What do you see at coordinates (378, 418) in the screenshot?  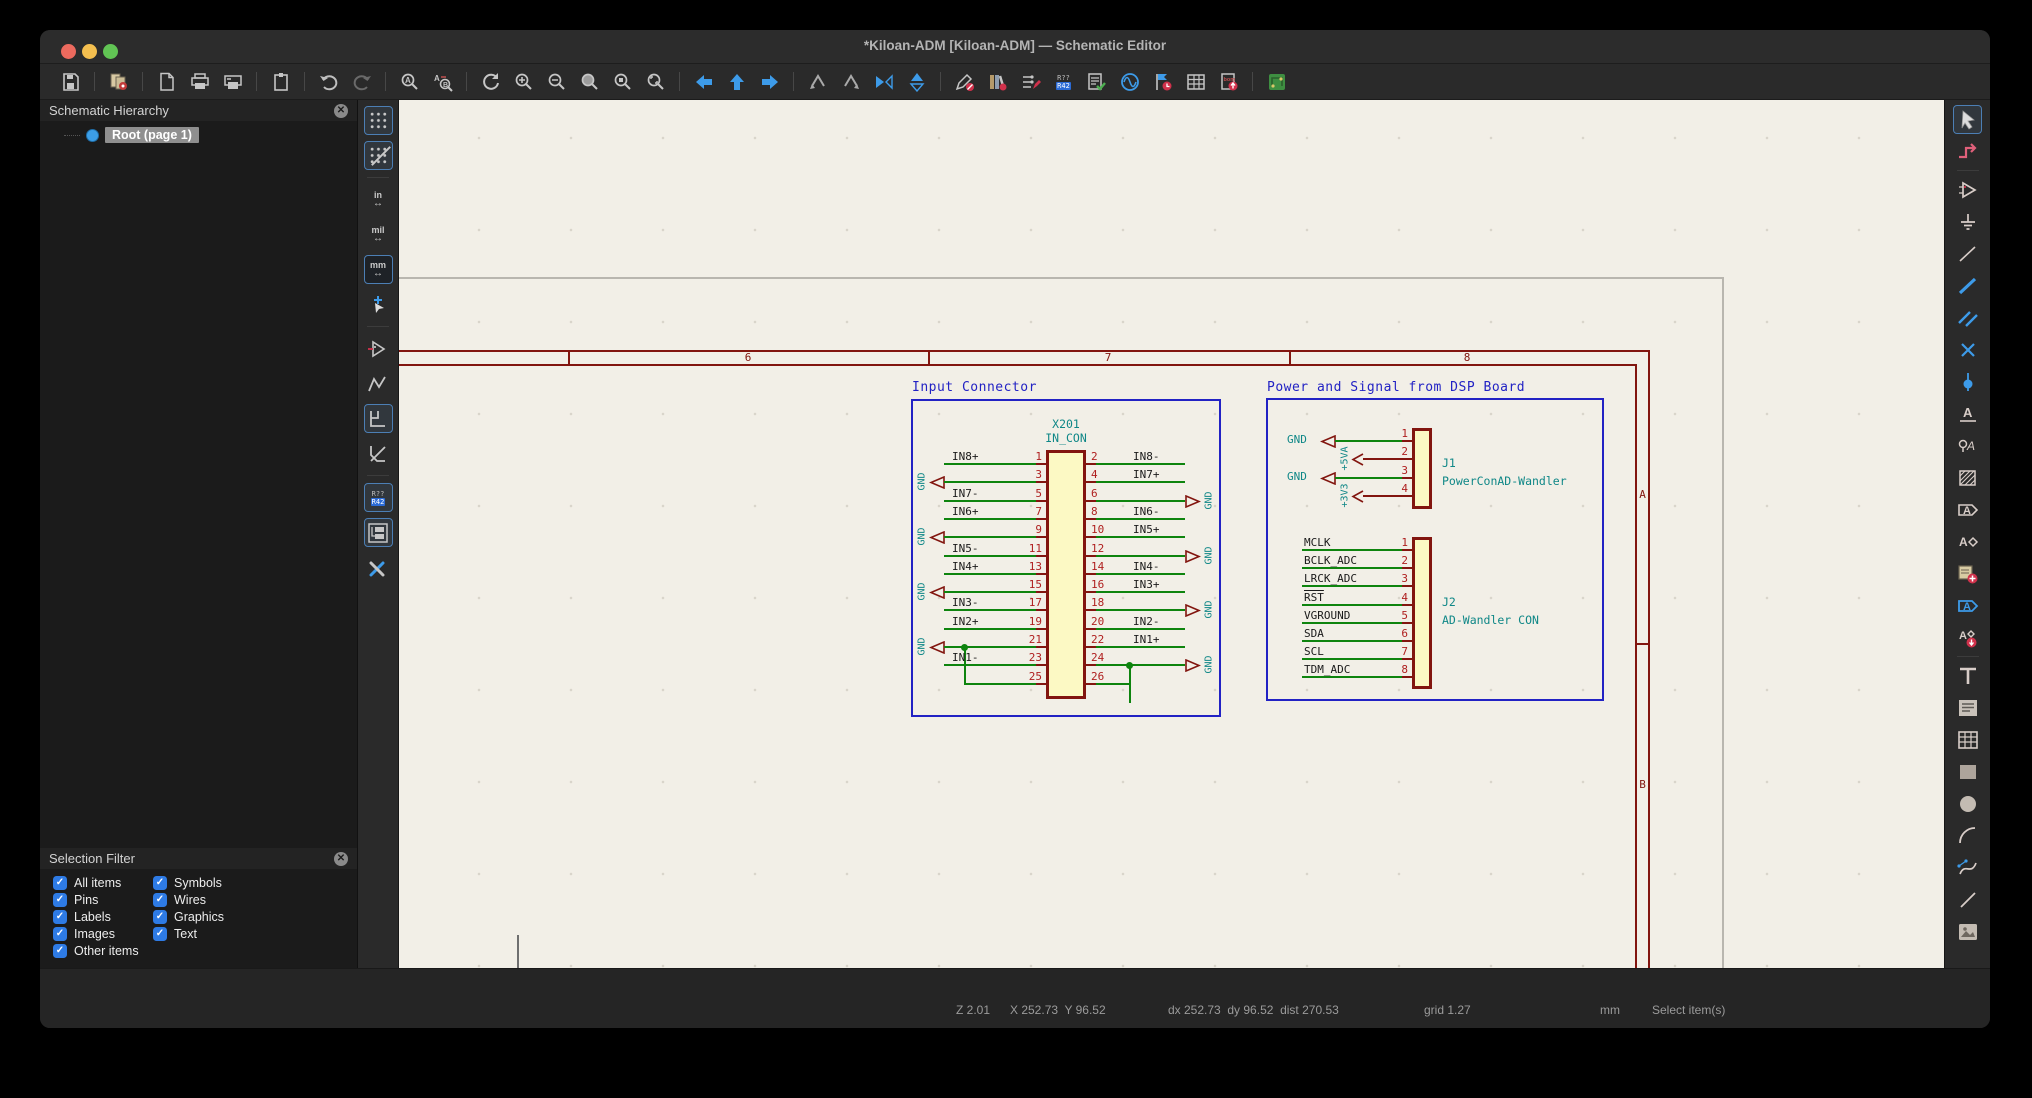 I see `hv-wires-icon` at bounding box center [378, 418].